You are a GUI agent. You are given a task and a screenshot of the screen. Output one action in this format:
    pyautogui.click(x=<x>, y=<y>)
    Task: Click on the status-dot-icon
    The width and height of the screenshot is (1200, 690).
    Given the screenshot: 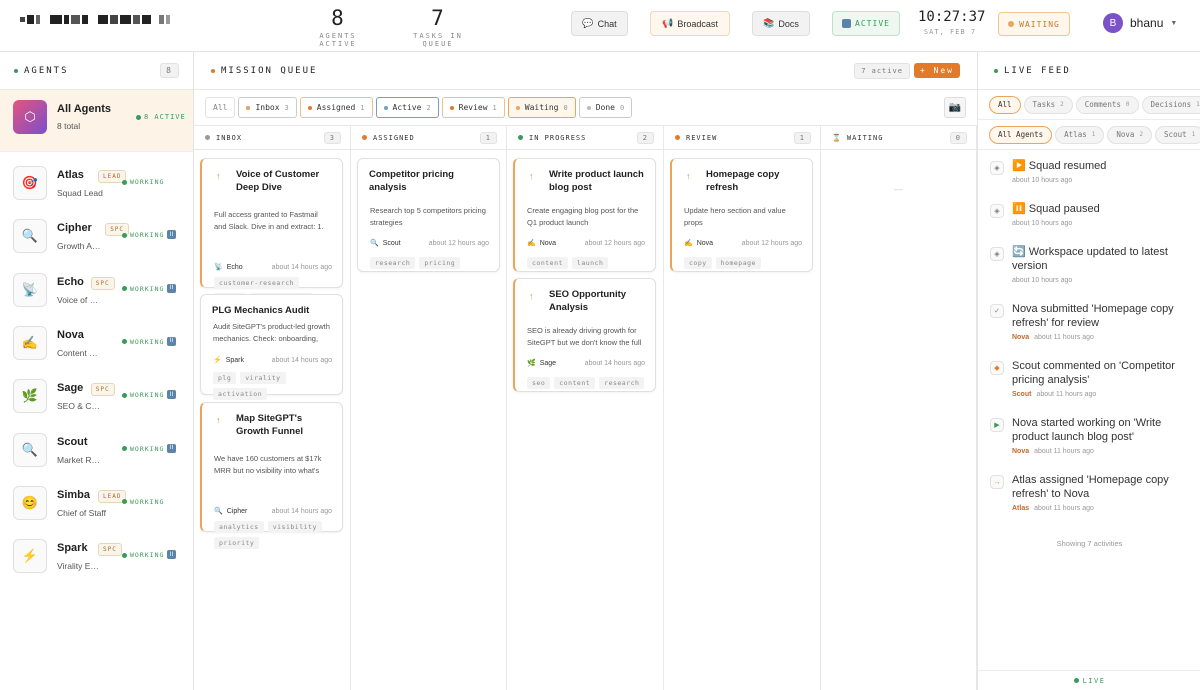 What is the action you would take?
    pyautogui.click(x=16, y=70)
    